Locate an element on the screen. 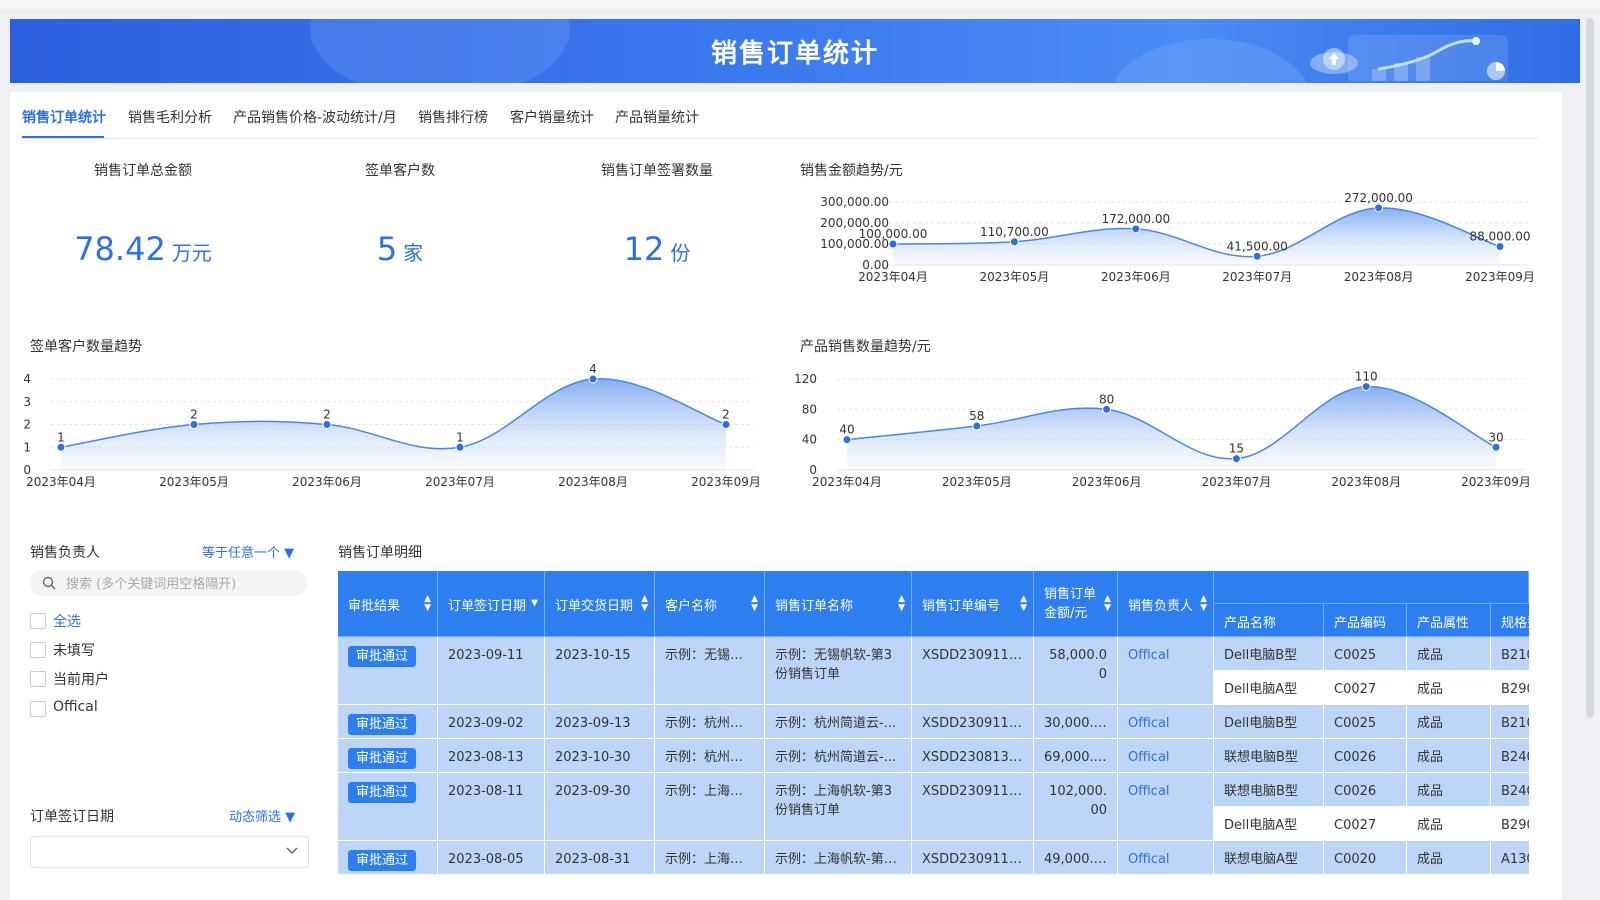 The height and width of the screenshot is (900, 1600). owner-search-box is located at coordinates (168, 583).